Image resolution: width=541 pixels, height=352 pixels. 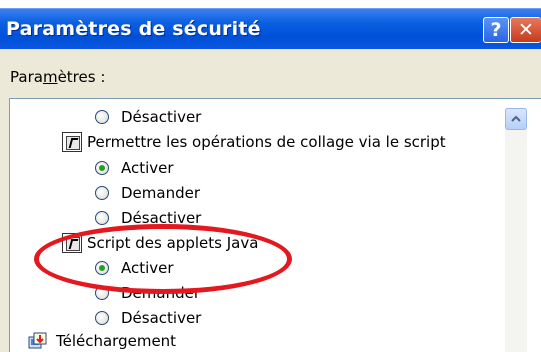 What do you see at coordinates (72, 142) in the screenshot?
I see `script-icon` at bounding box center [72, 142].